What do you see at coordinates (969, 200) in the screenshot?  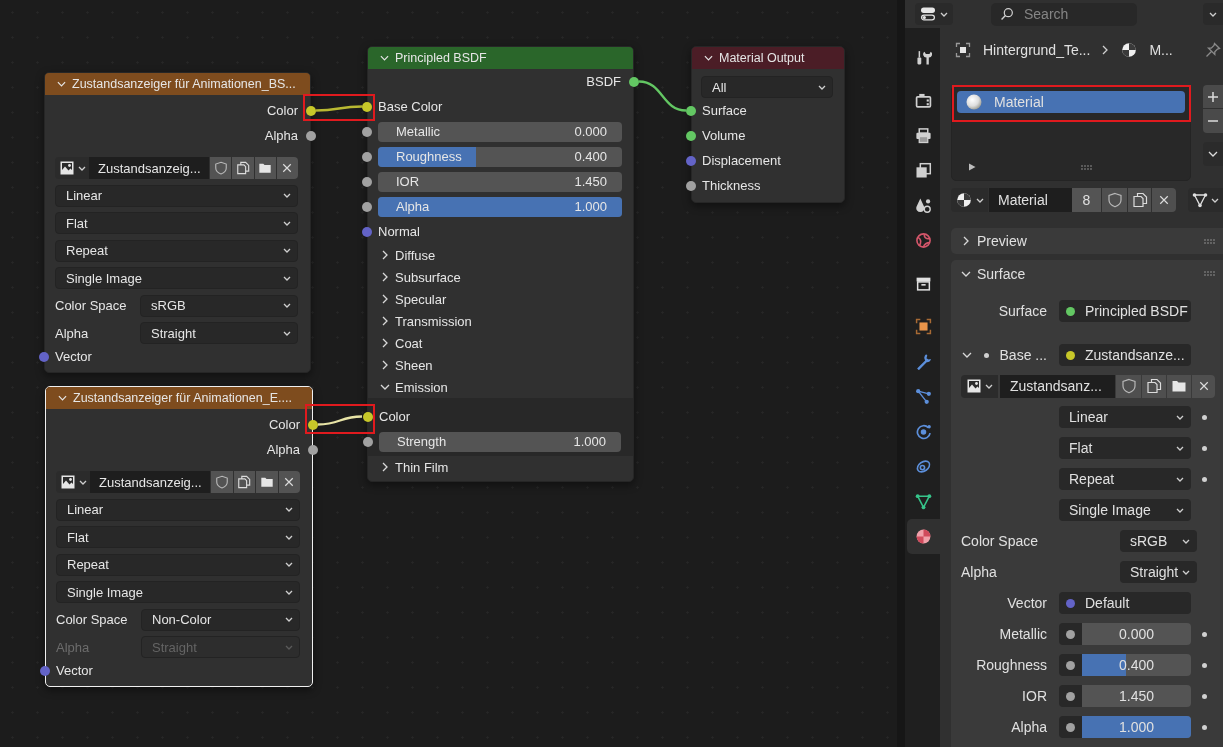 I see `material-browse-button` at bounding box center [969, 200].